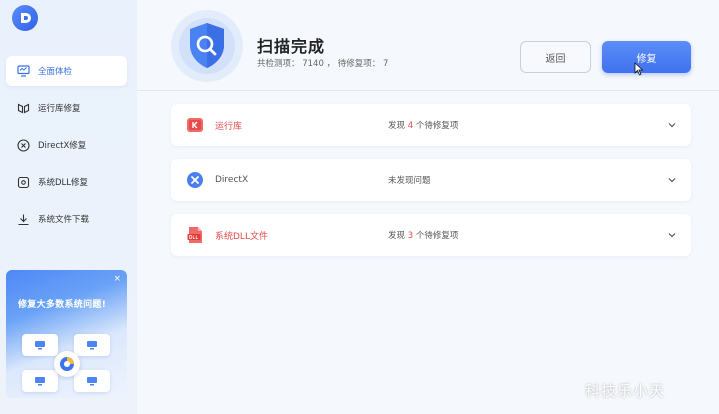  What do you see at coordinates (207, 46) in the screenshot?
I see `shield-search-icon` at bounding box center [207, 46].